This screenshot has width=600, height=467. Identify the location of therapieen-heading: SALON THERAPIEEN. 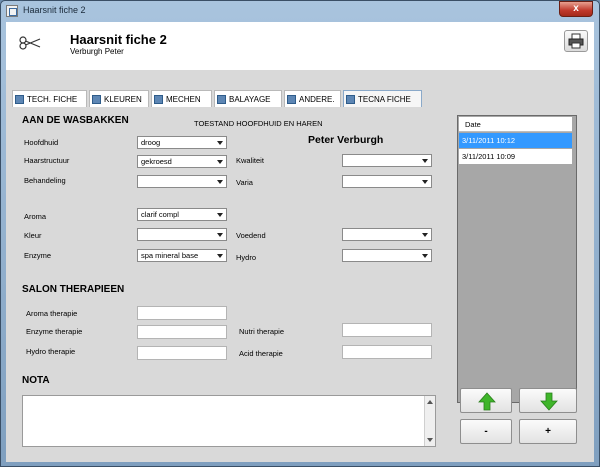
(73, 289).